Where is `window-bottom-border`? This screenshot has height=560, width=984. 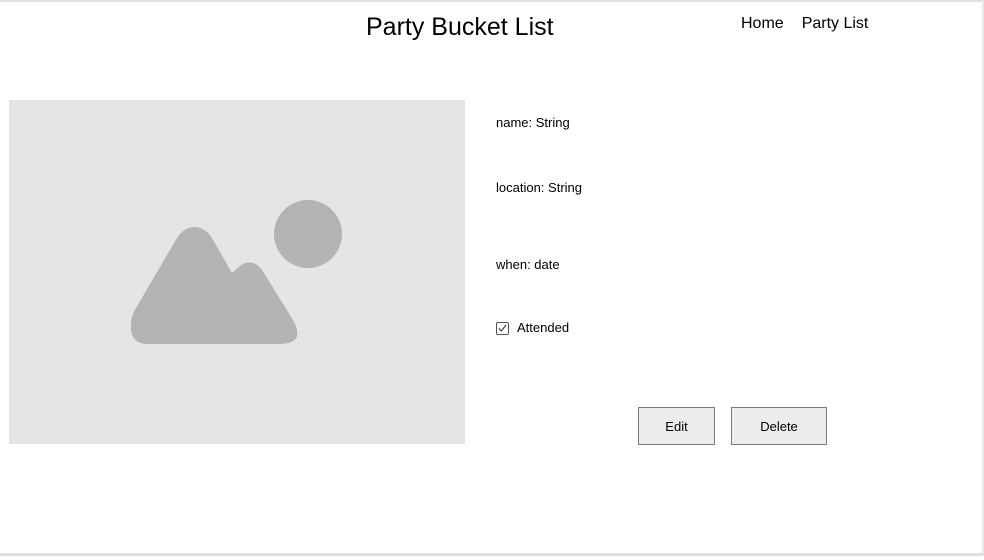 window-bottom-border is located at coordinates (492, 554).